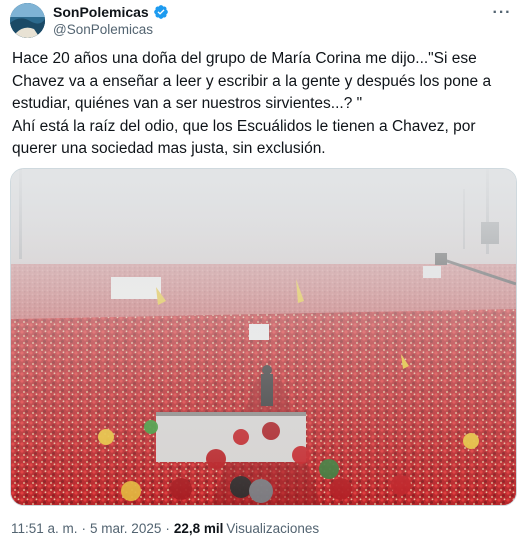 The image size is (527, 541). I want to click on author-names: SonPolemicas @SonPolemicas, so click(111, 21).